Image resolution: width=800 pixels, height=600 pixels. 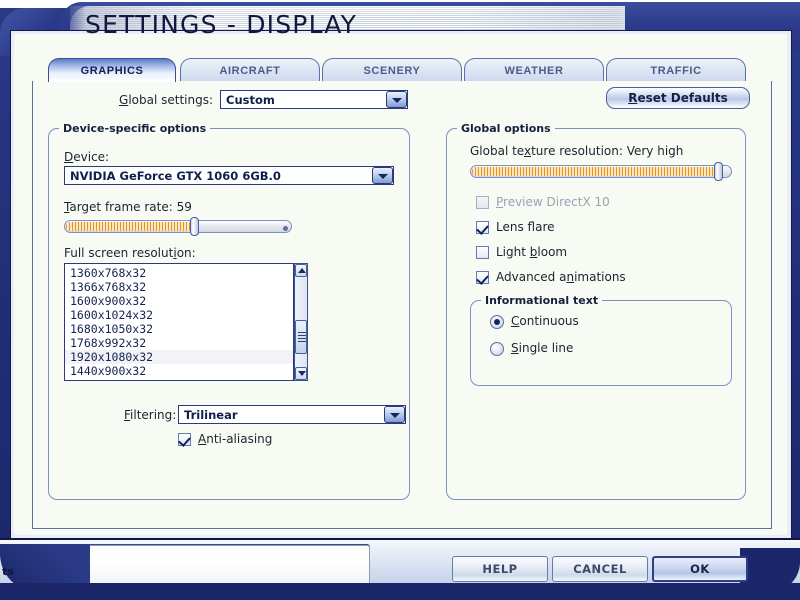 I want to click on tab-weather: WEATHER, so click(x=534, y=70).